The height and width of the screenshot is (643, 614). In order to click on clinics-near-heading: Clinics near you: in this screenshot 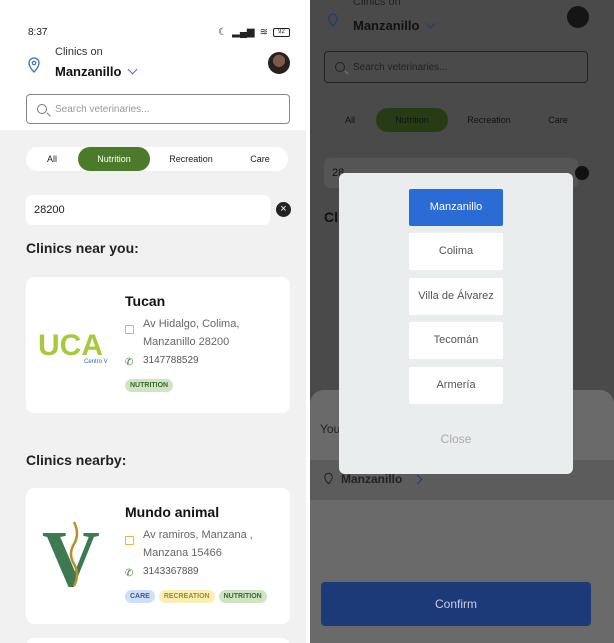, I will do `click(82, 248)`.